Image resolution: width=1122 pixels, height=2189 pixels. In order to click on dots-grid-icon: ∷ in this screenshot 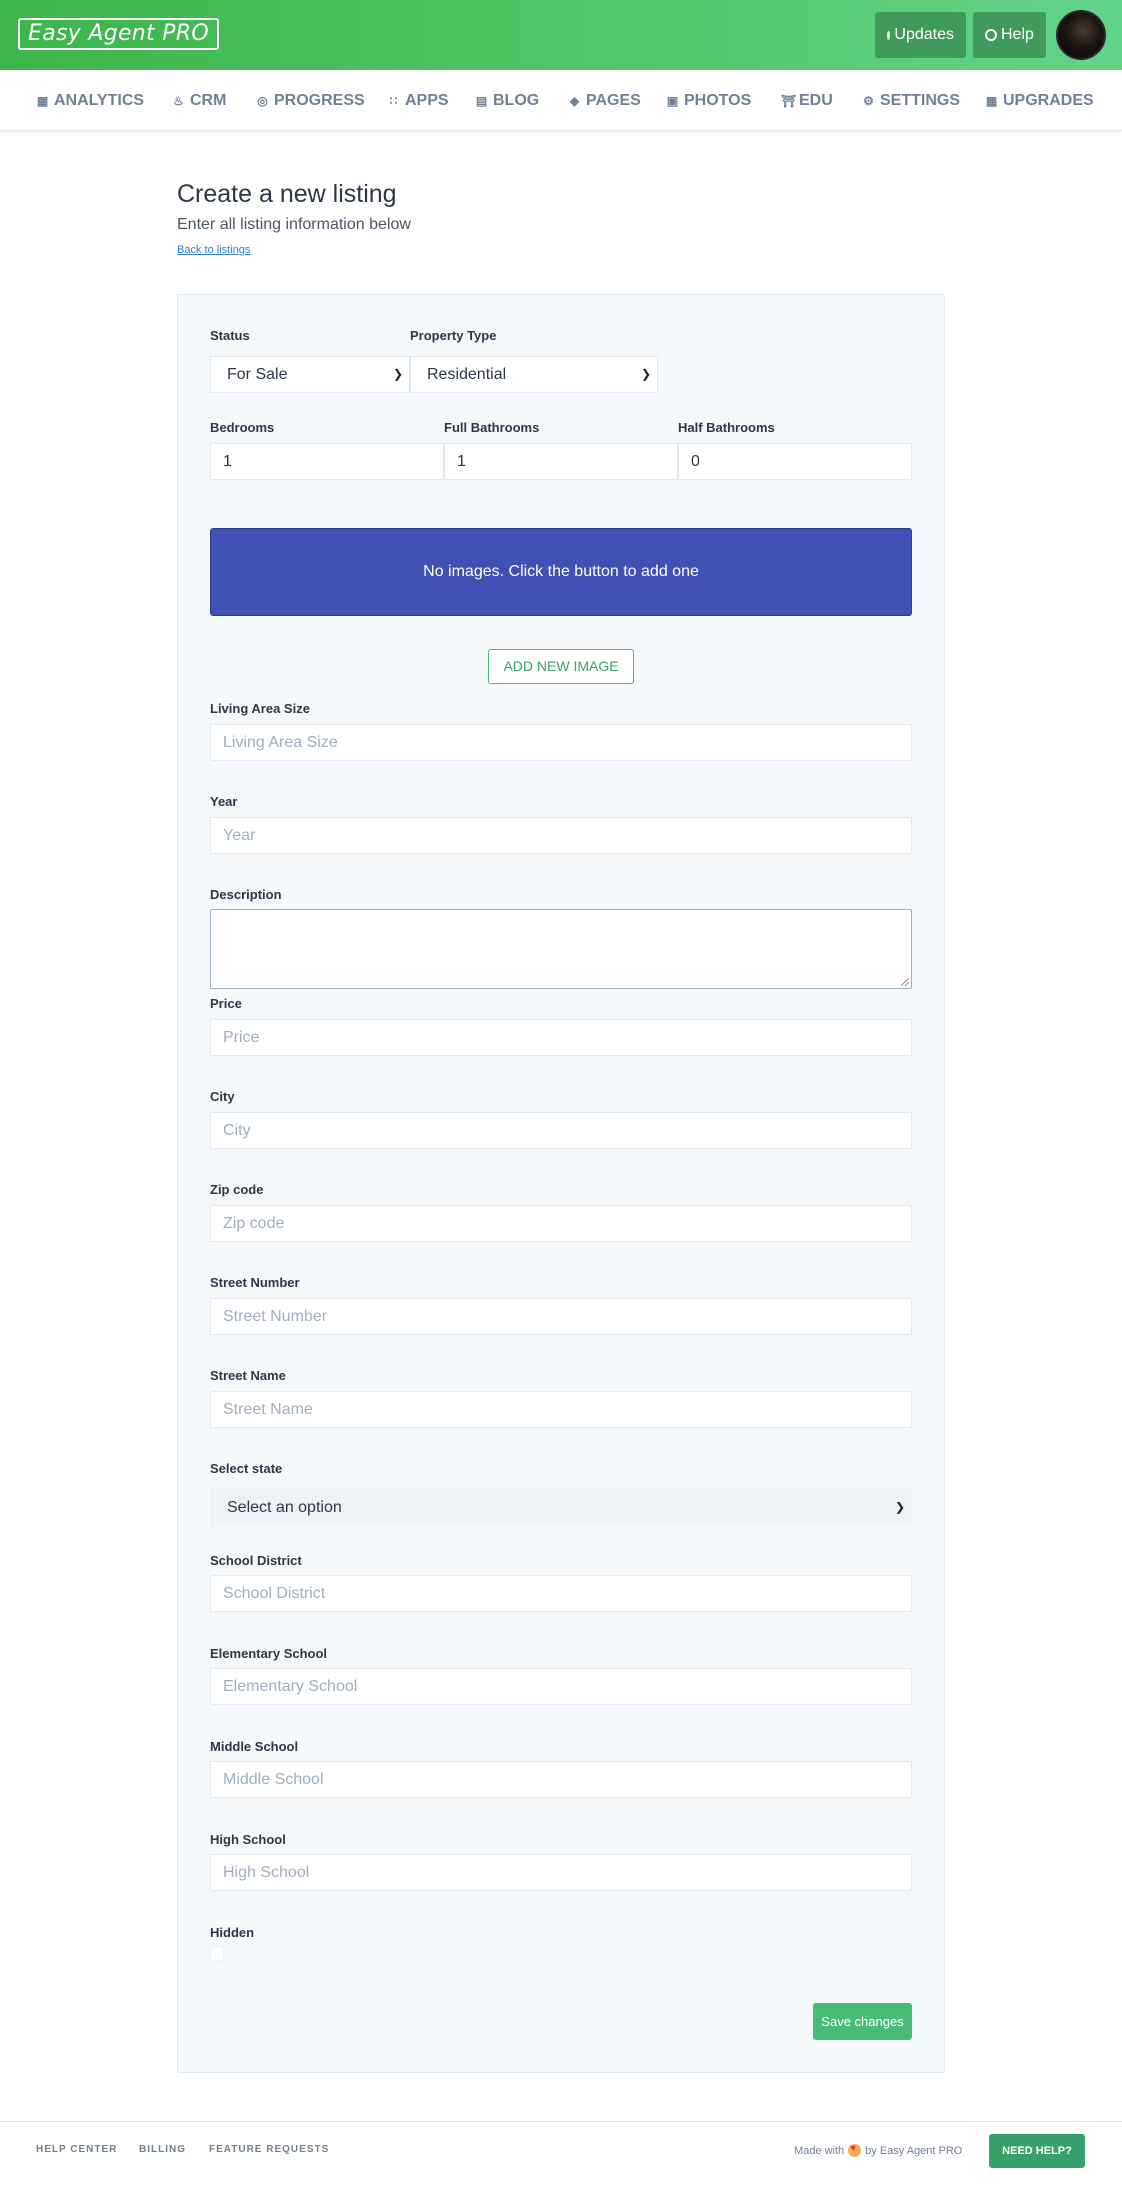, I will do `click(393, 101)`.